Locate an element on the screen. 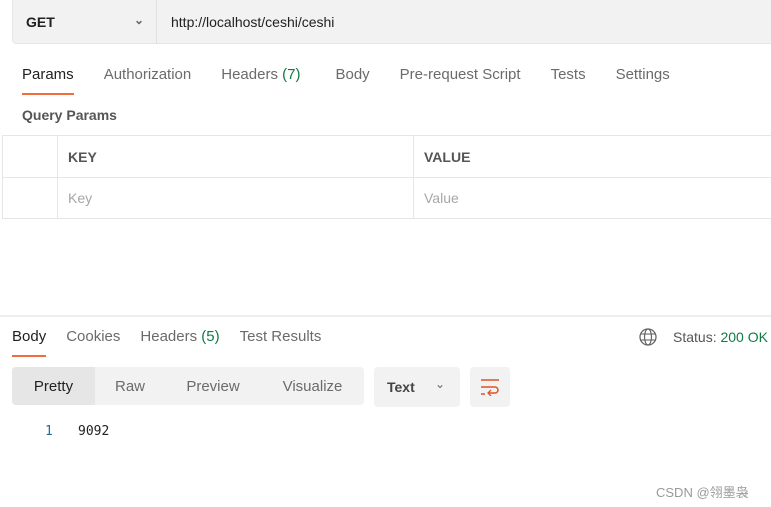 The width and height of the screenshot is (771, 507). pretty-button: Pretty is located at coordinates (53, 386).